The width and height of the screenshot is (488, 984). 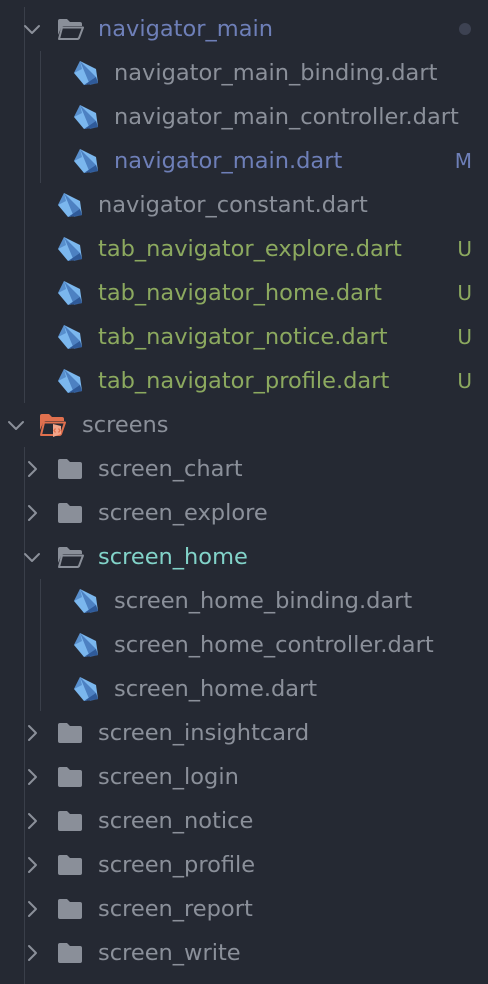 I want to click on tree-item-label: screens, so click(x=125, y=425).